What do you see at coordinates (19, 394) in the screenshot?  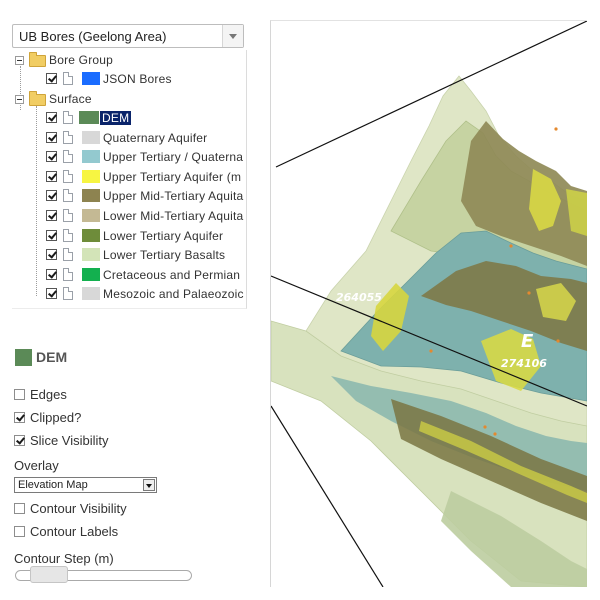 I see `edges-checkbox` at bounding box center [19, 394].